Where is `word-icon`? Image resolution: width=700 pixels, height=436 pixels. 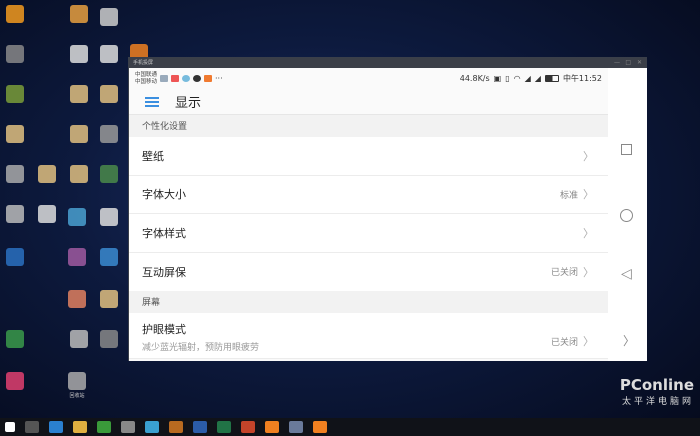
word-icon is located at coordinates (200, 427).